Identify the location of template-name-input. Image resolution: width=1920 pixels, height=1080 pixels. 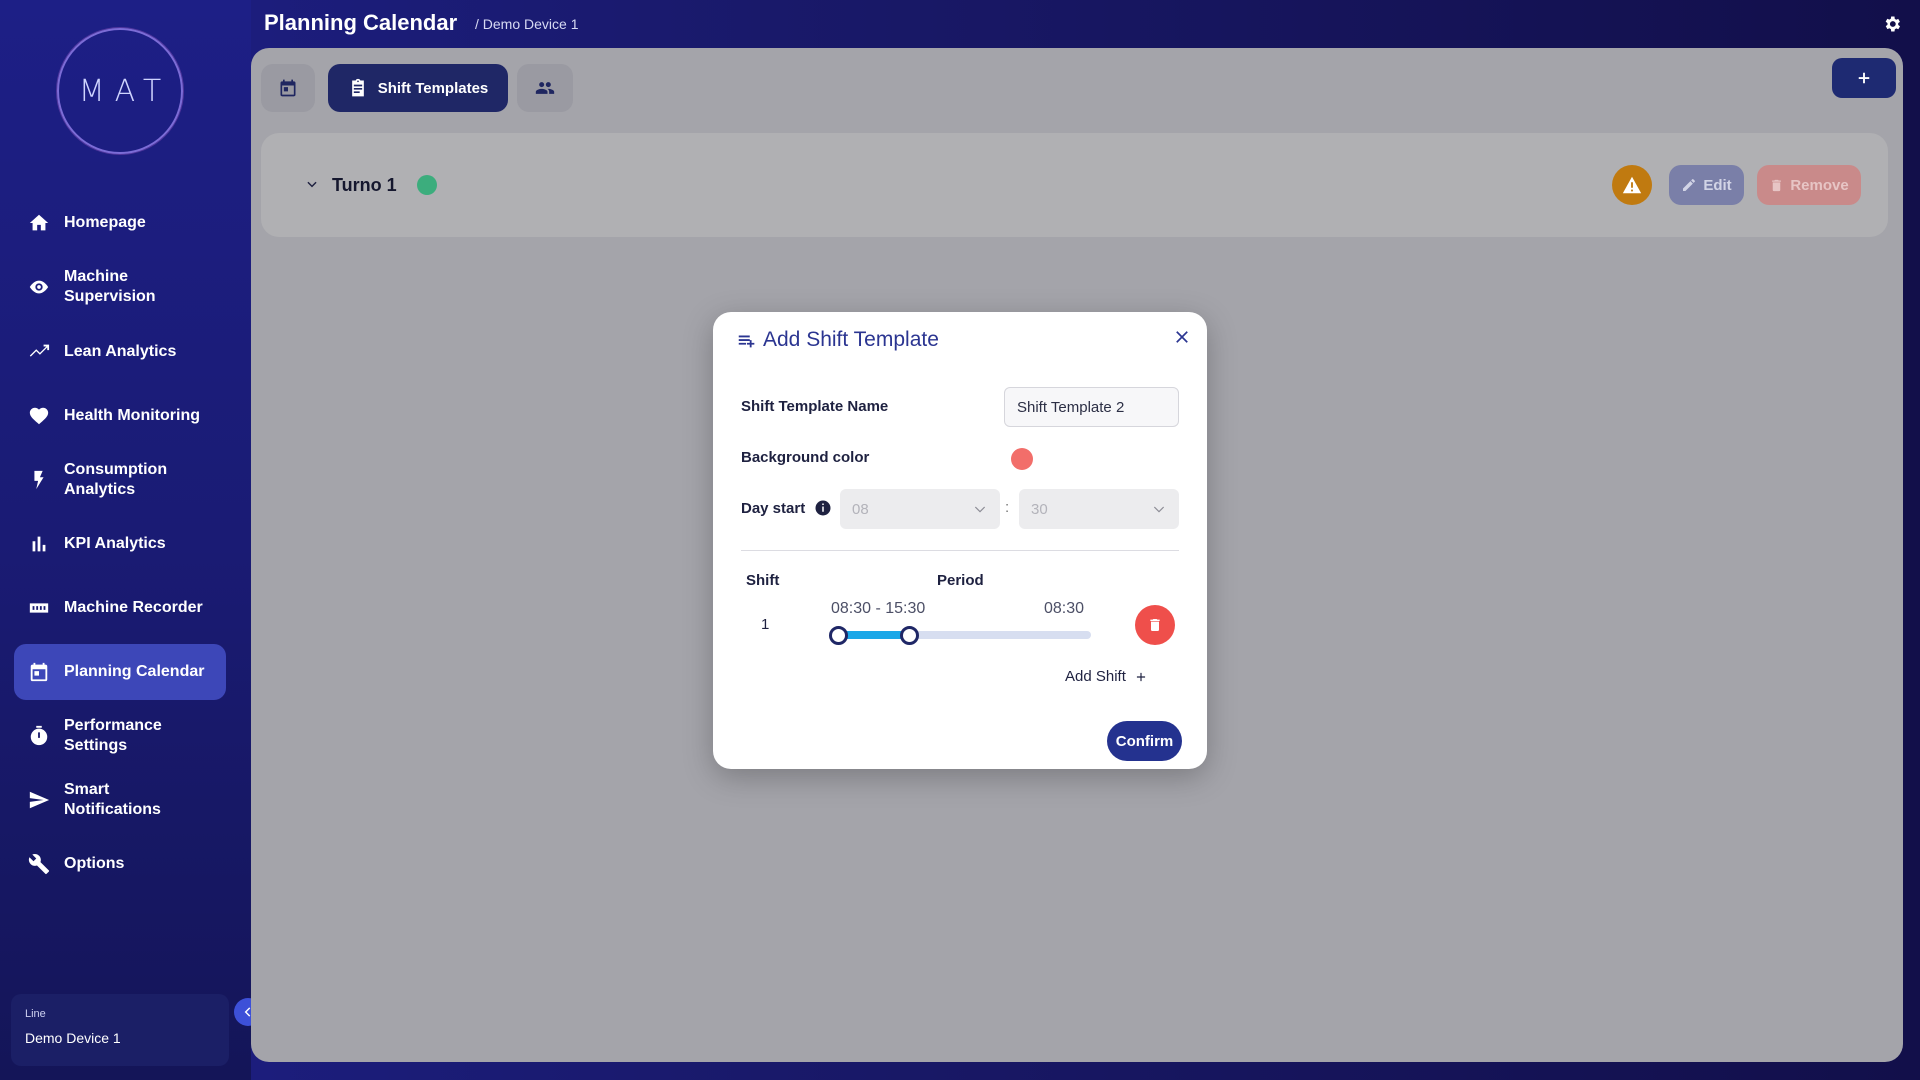
(1091, 407).